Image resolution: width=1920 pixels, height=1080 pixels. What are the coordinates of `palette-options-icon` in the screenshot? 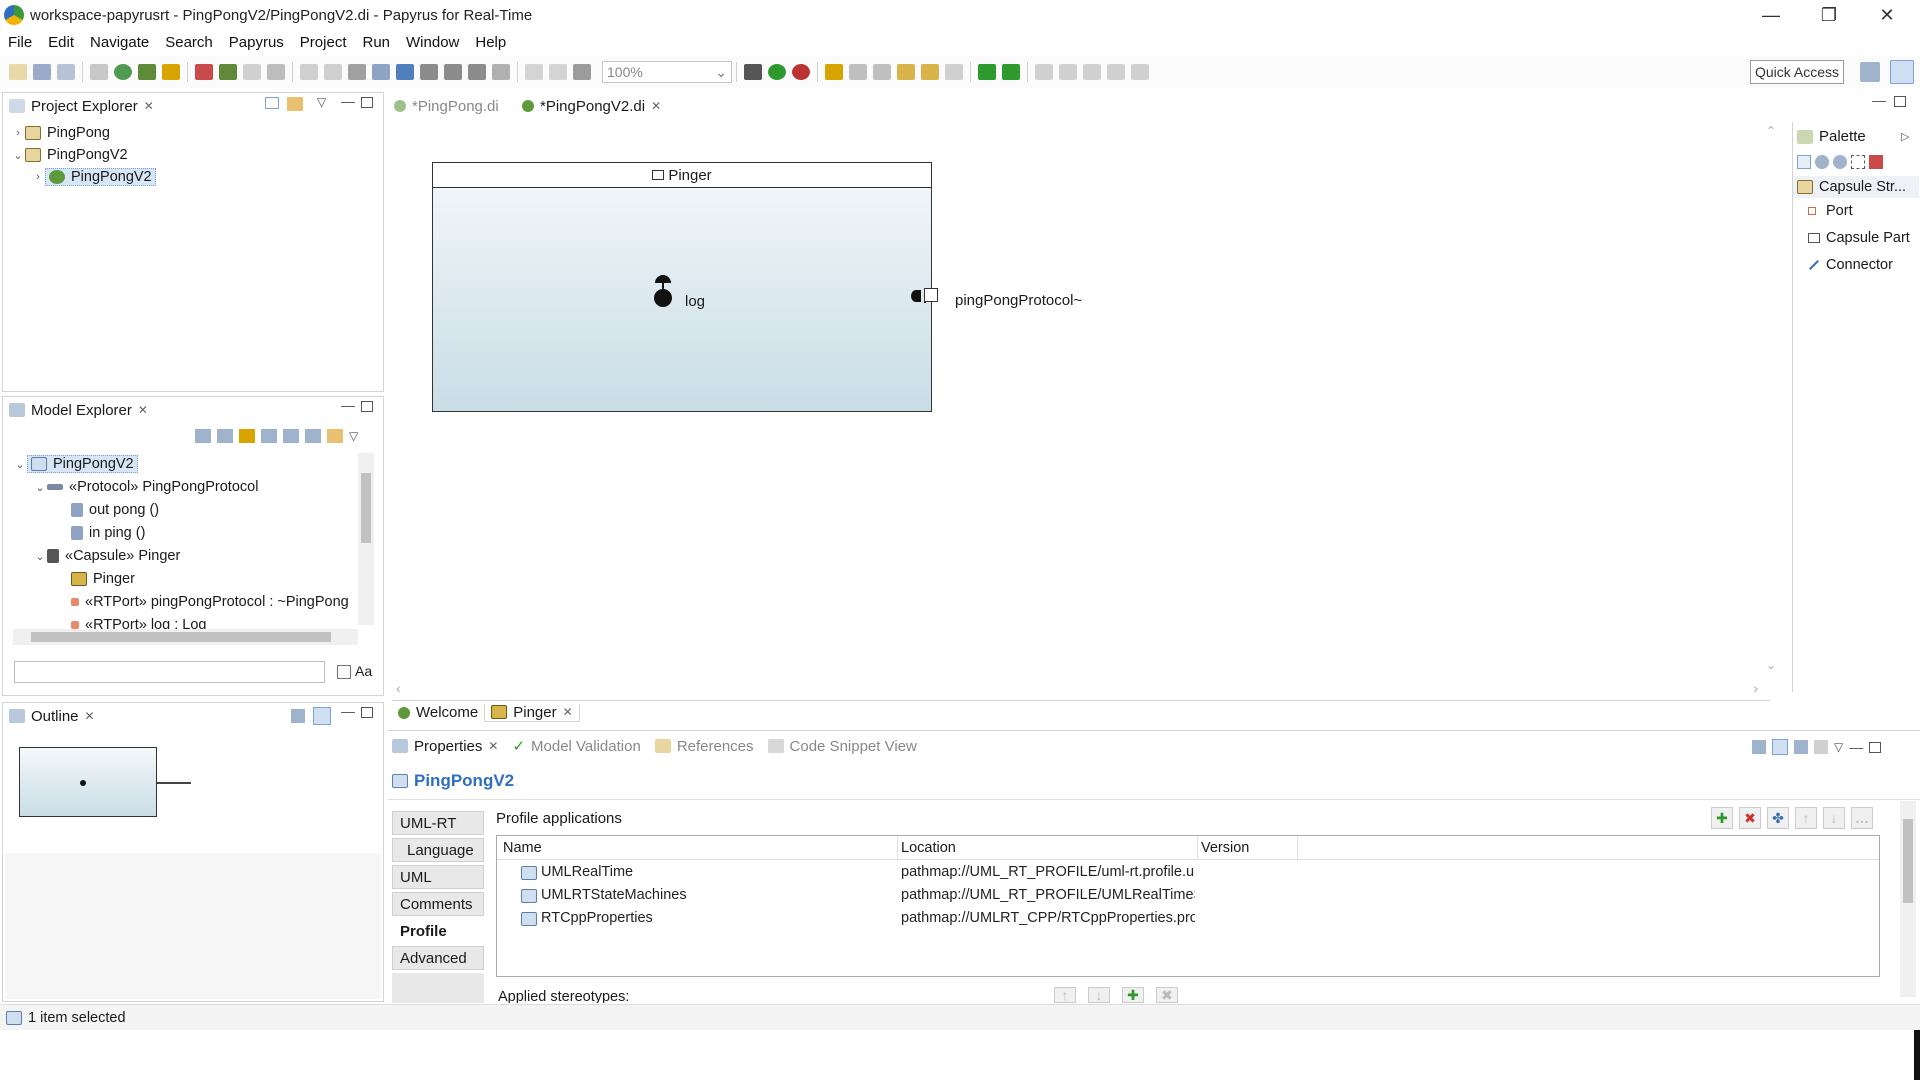 It's located at (1876, 162).